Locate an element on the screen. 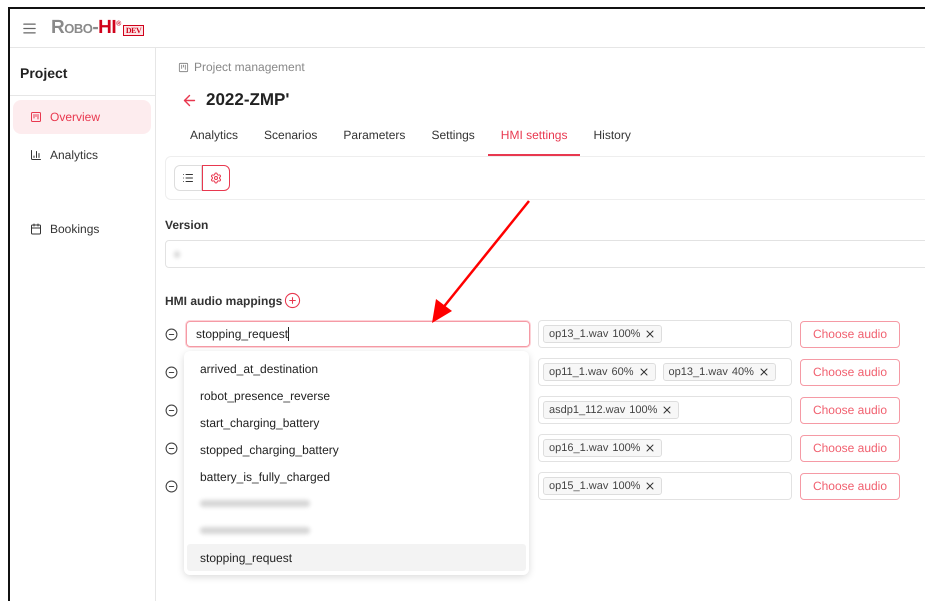  settings-view-button is located at coordinates (216, 178).